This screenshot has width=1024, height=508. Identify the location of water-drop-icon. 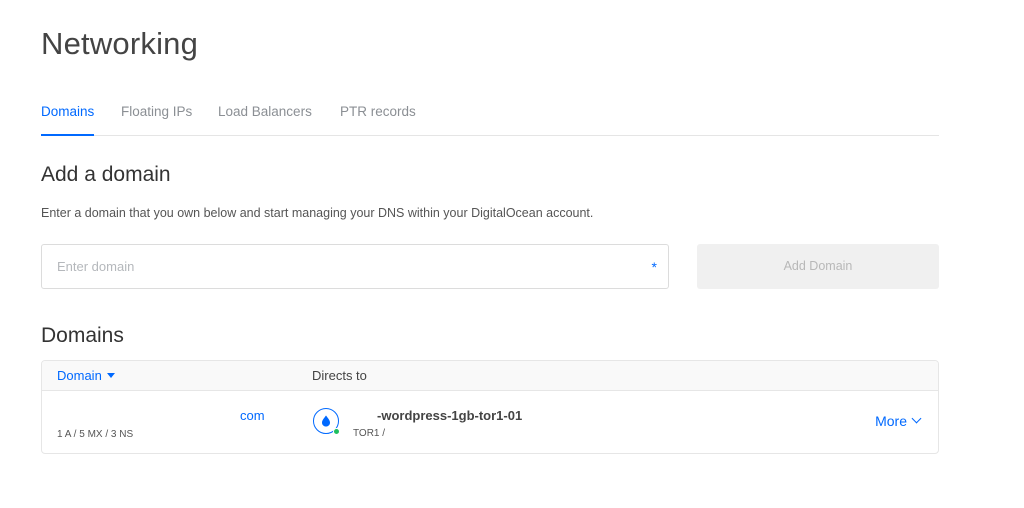
(326, 421).